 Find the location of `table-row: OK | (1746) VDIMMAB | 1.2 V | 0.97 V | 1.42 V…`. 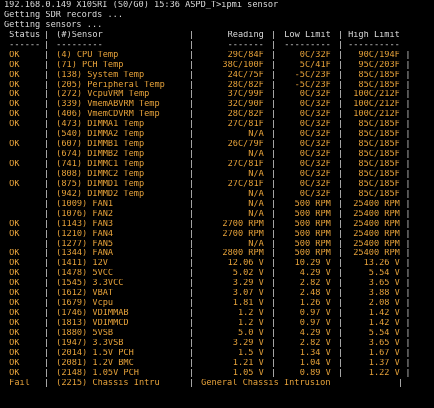

table-row: OK | (1746) VDIMMAB | 1.2 V | 0.97 V | 1.42 V… is located at coordinates (219, 314).